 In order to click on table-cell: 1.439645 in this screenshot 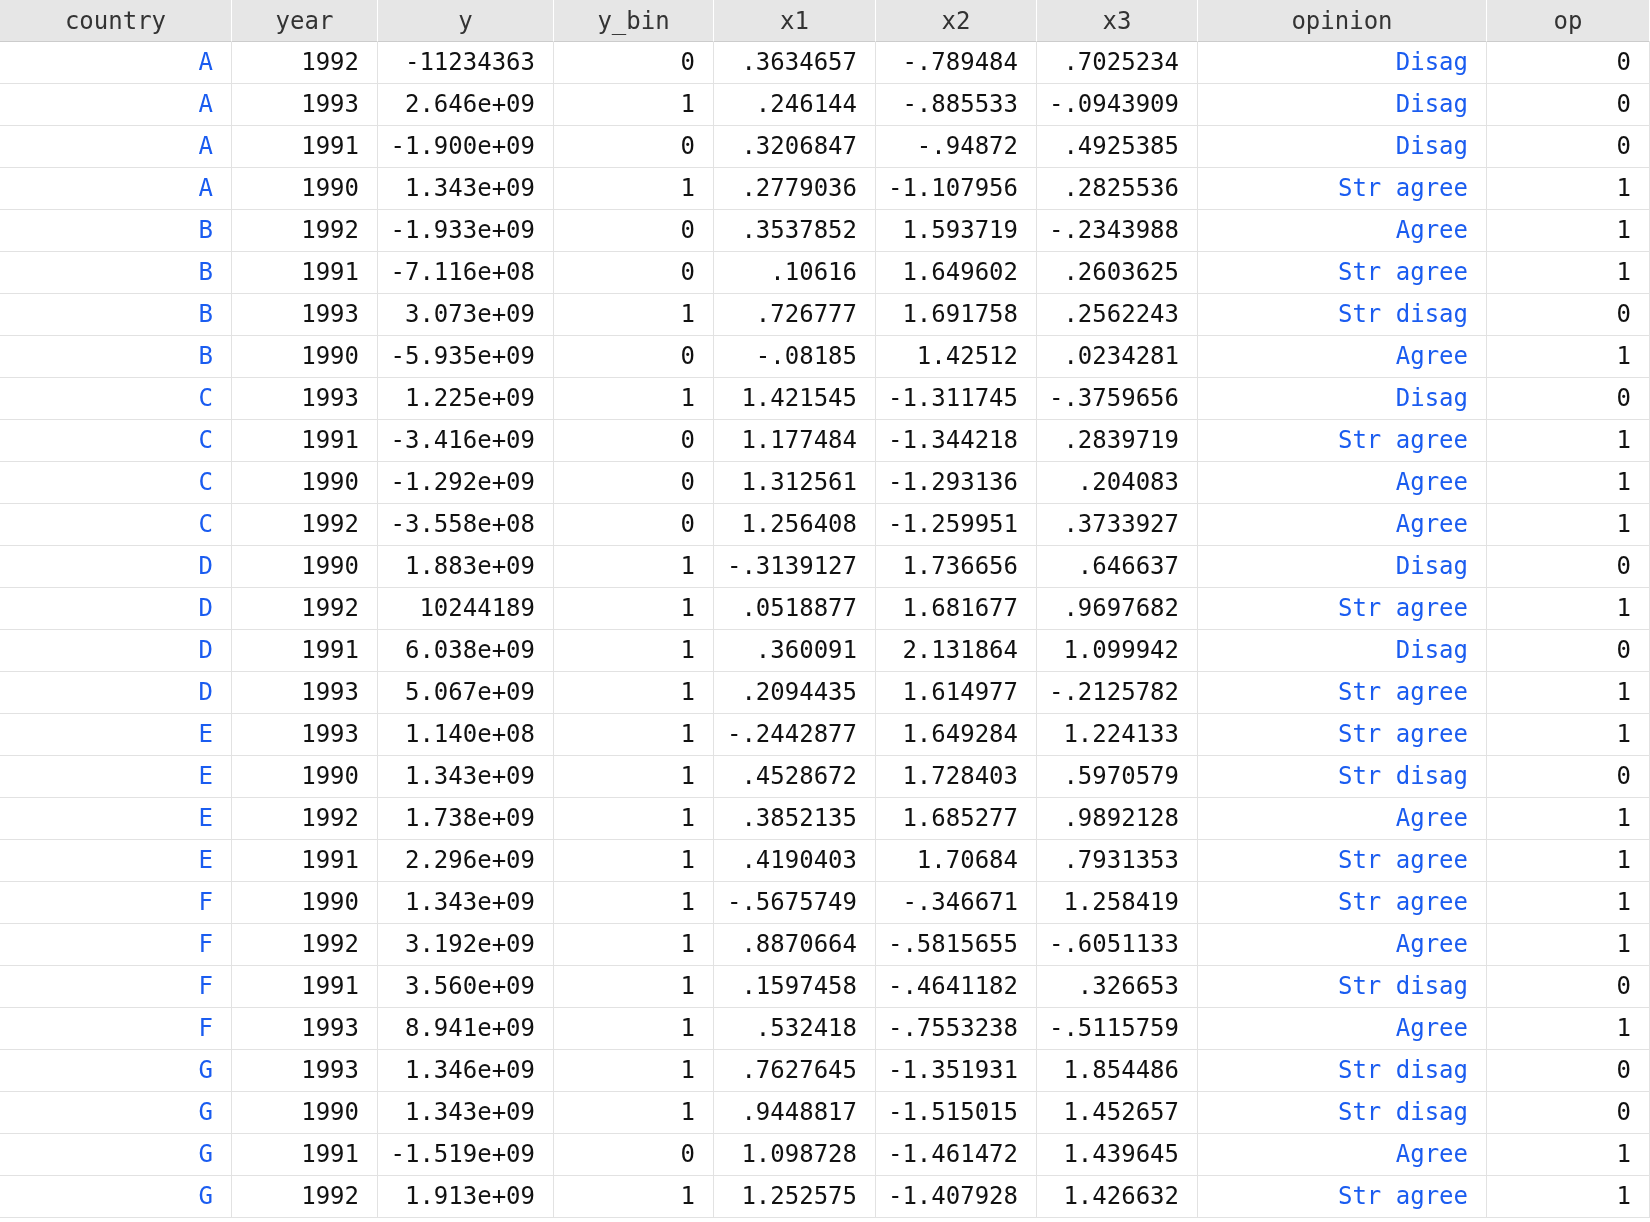, I will do `click(1117, 1155)`.